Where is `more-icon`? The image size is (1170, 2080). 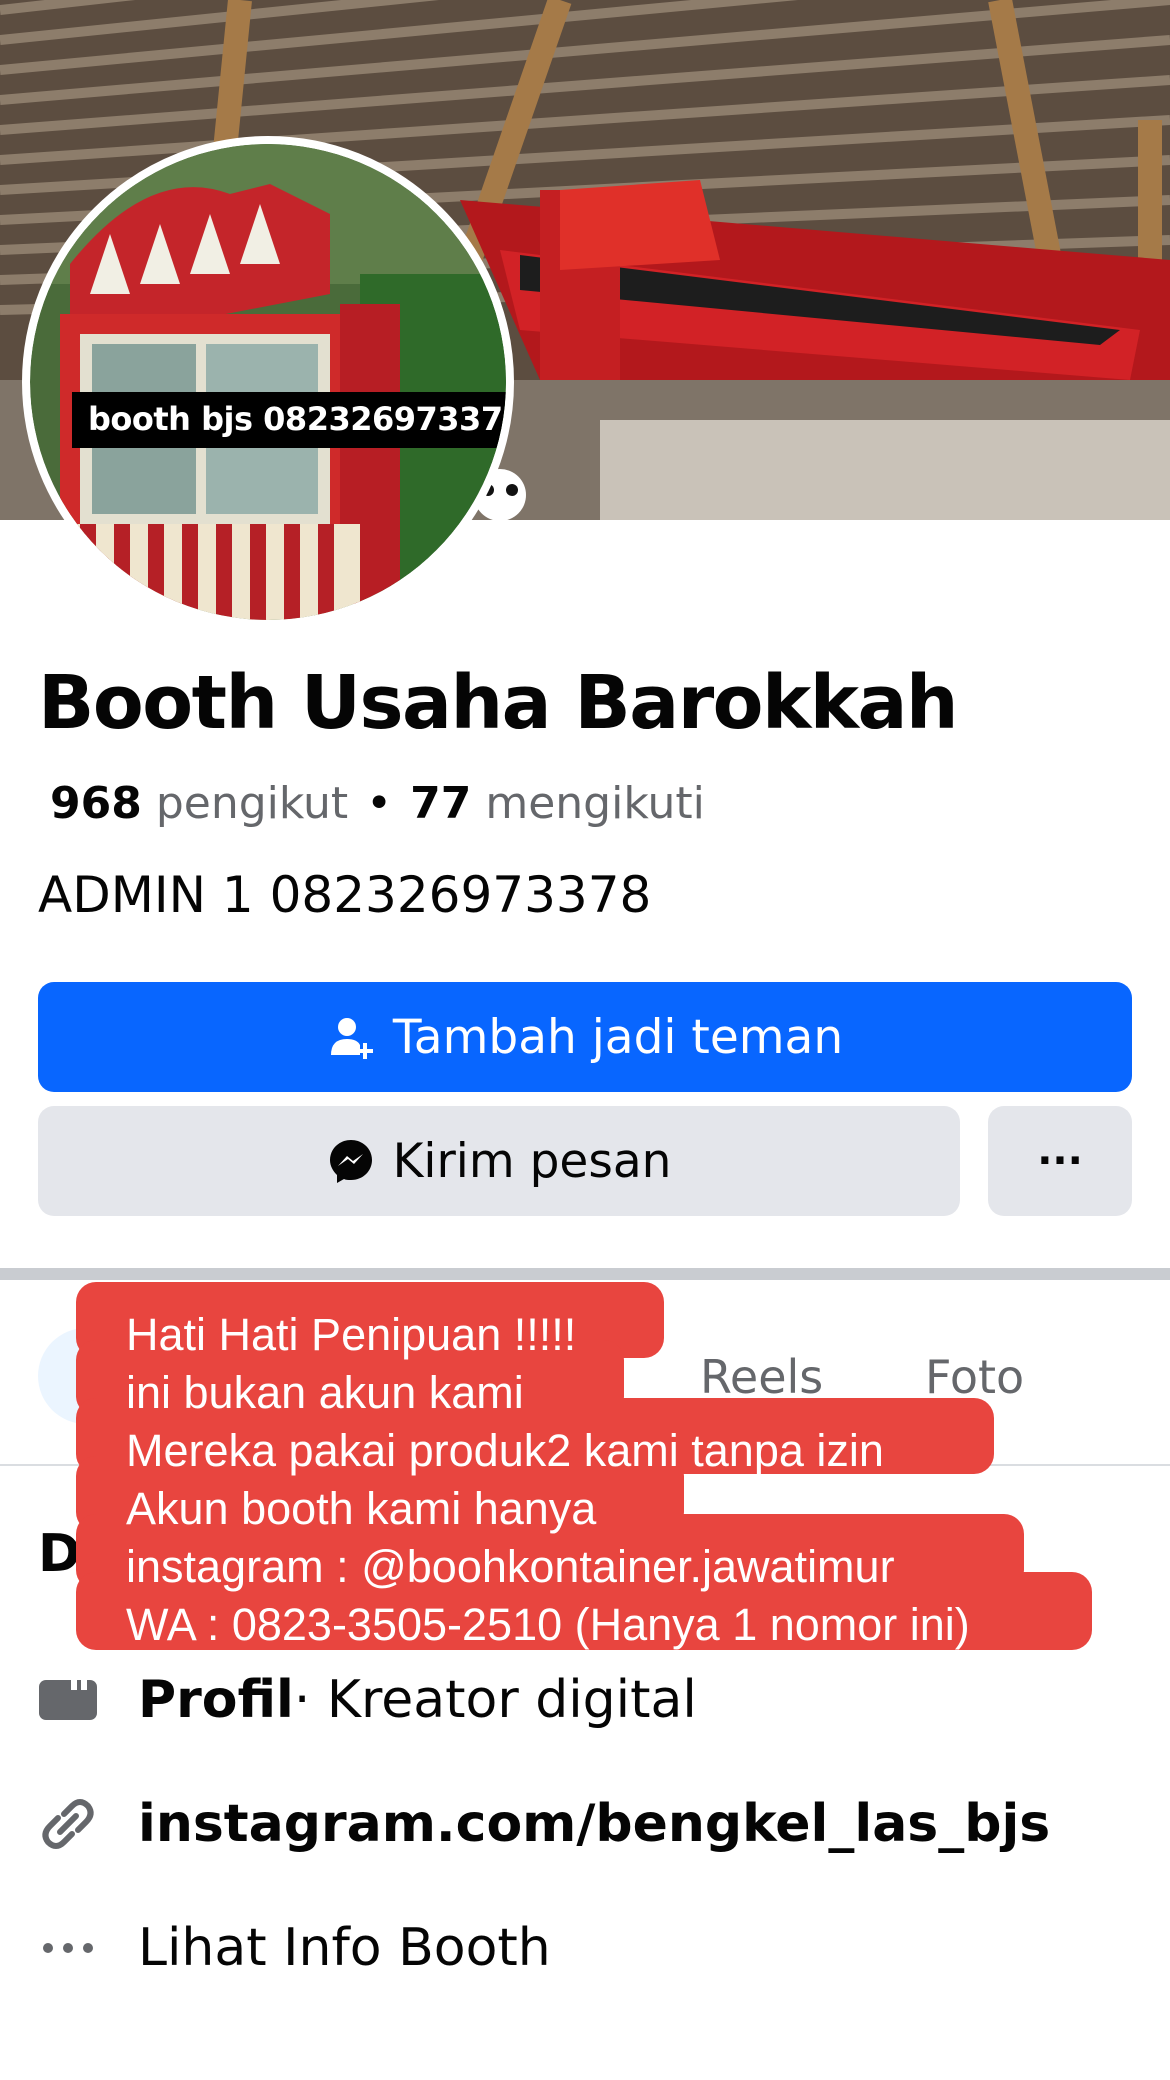
more-icon is located at coordinates (68, 1948).